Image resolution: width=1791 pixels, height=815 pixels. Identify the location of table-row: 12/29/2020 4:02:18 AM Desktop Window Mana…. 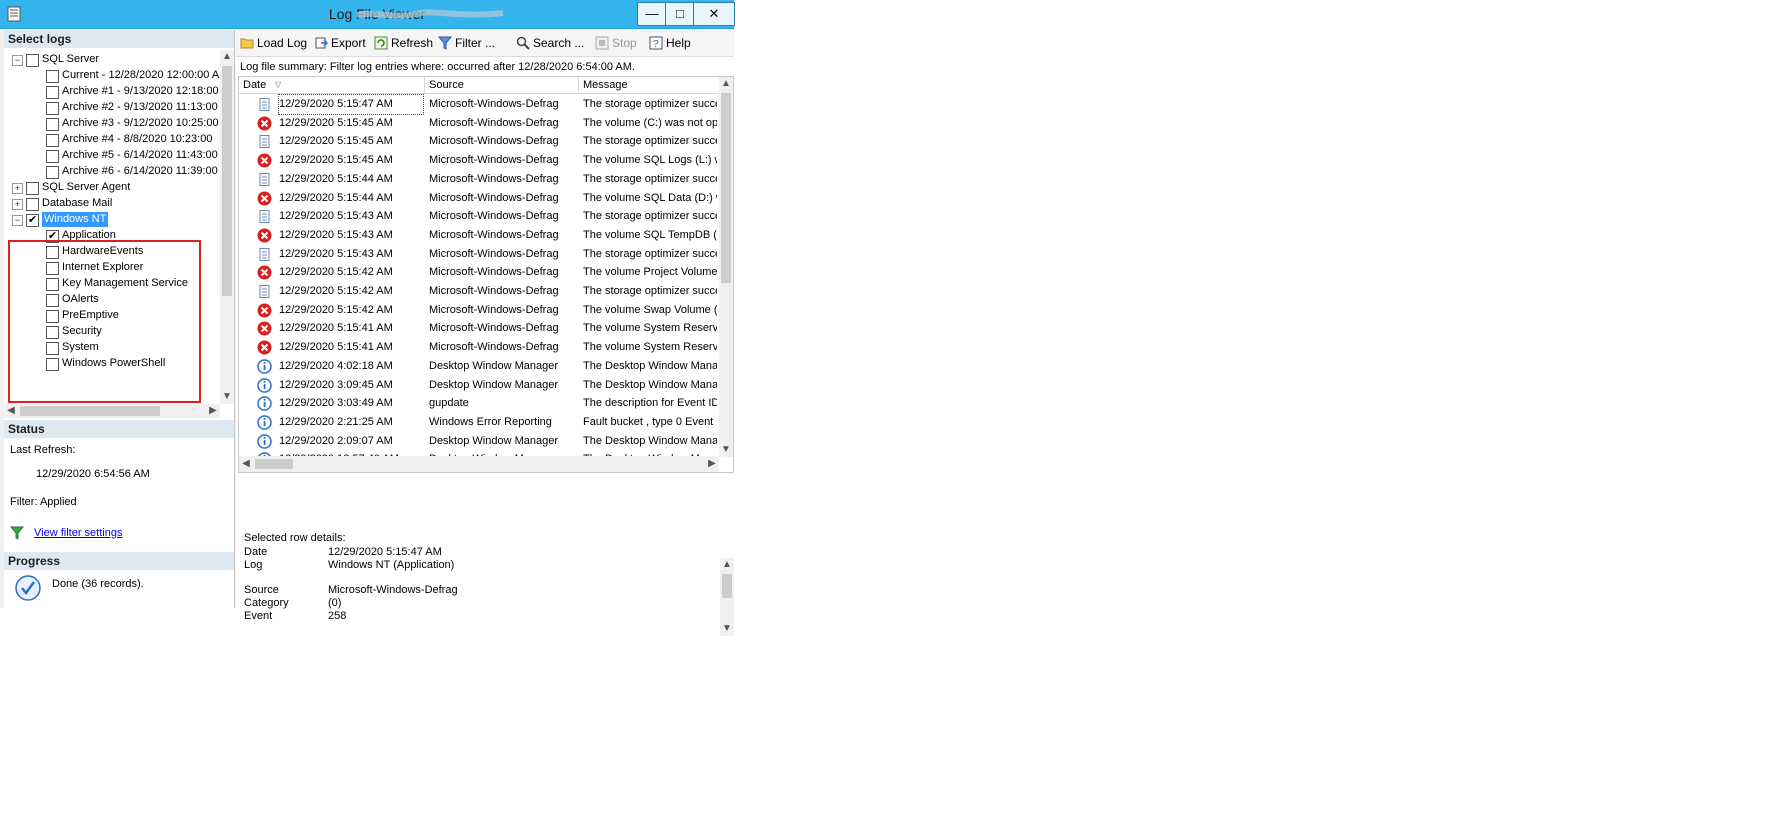
(479, 366).